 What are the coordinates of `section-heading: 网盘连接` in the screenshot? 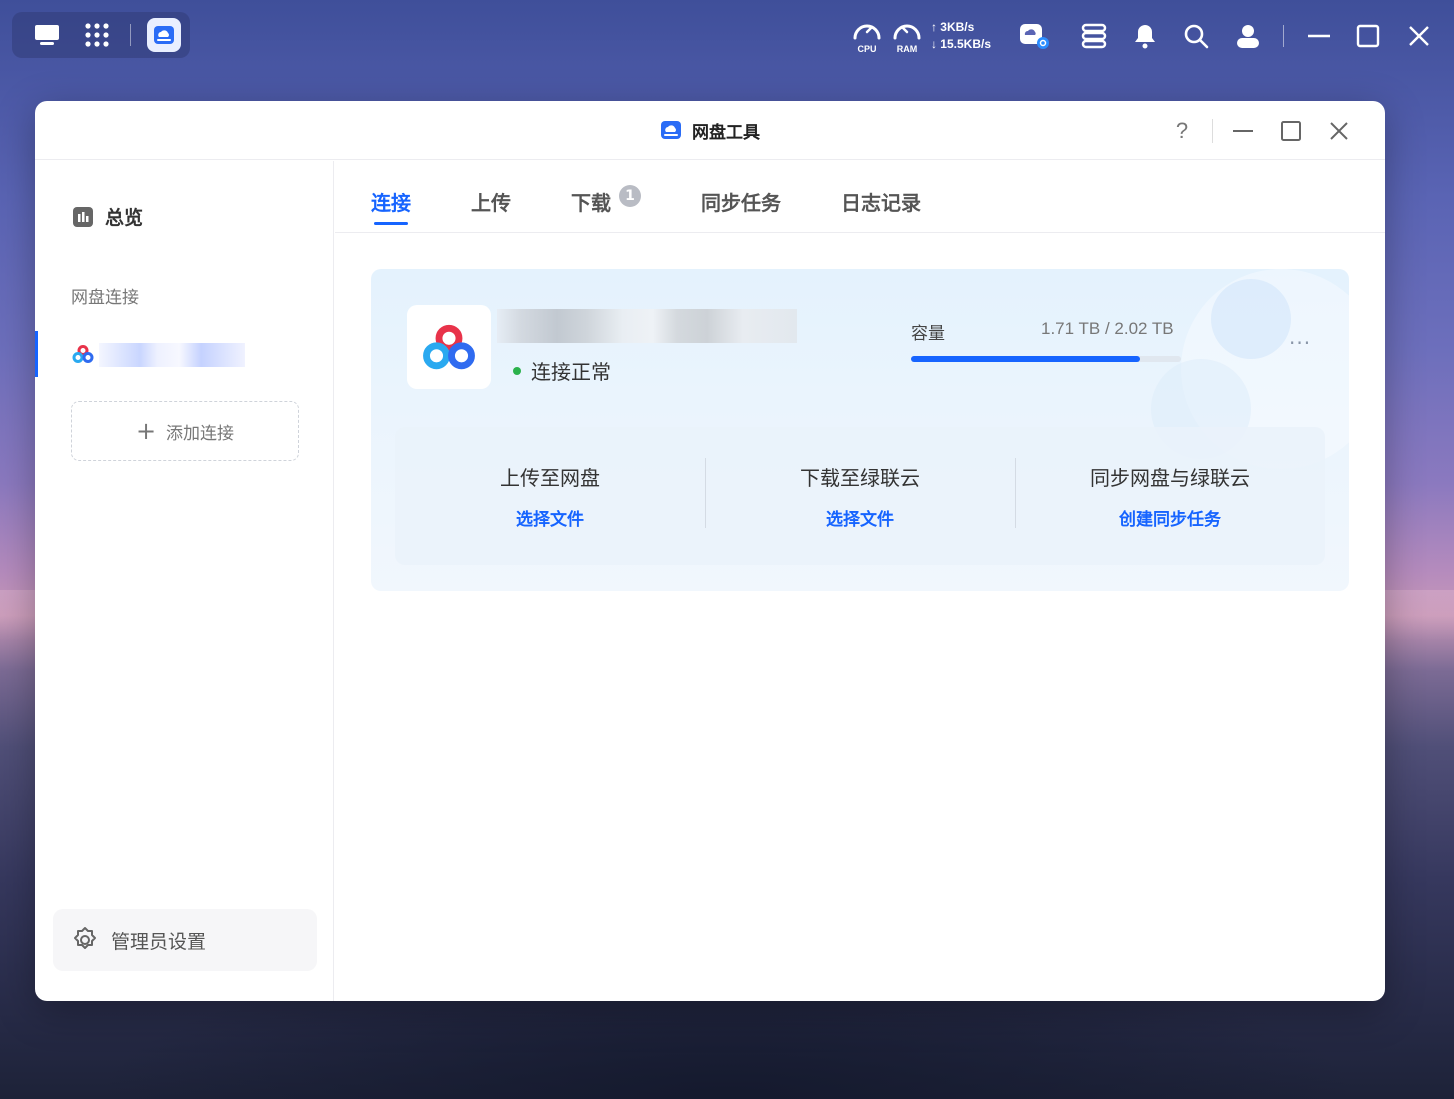 It's located at (105, 298).